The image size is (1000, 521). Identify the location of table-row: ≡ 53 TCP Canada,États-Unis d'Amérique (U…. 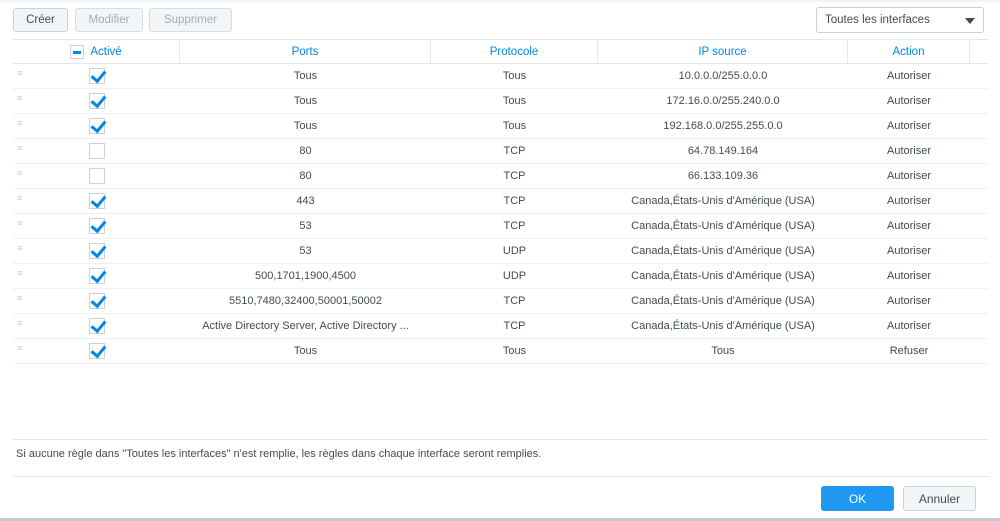
(500, 226).